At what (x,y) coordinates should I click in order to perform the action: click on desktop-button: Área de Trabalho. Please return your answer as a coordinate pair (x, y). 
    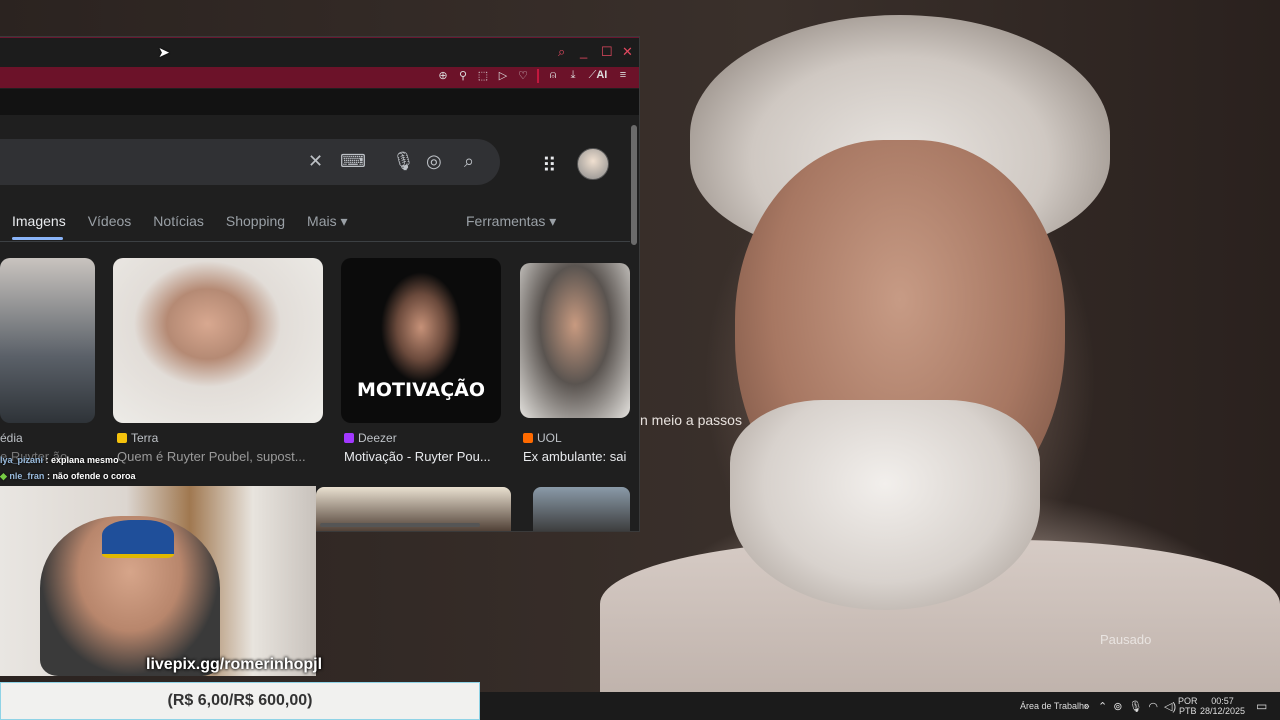
    Looking at the image, I should click on (1054, 706).